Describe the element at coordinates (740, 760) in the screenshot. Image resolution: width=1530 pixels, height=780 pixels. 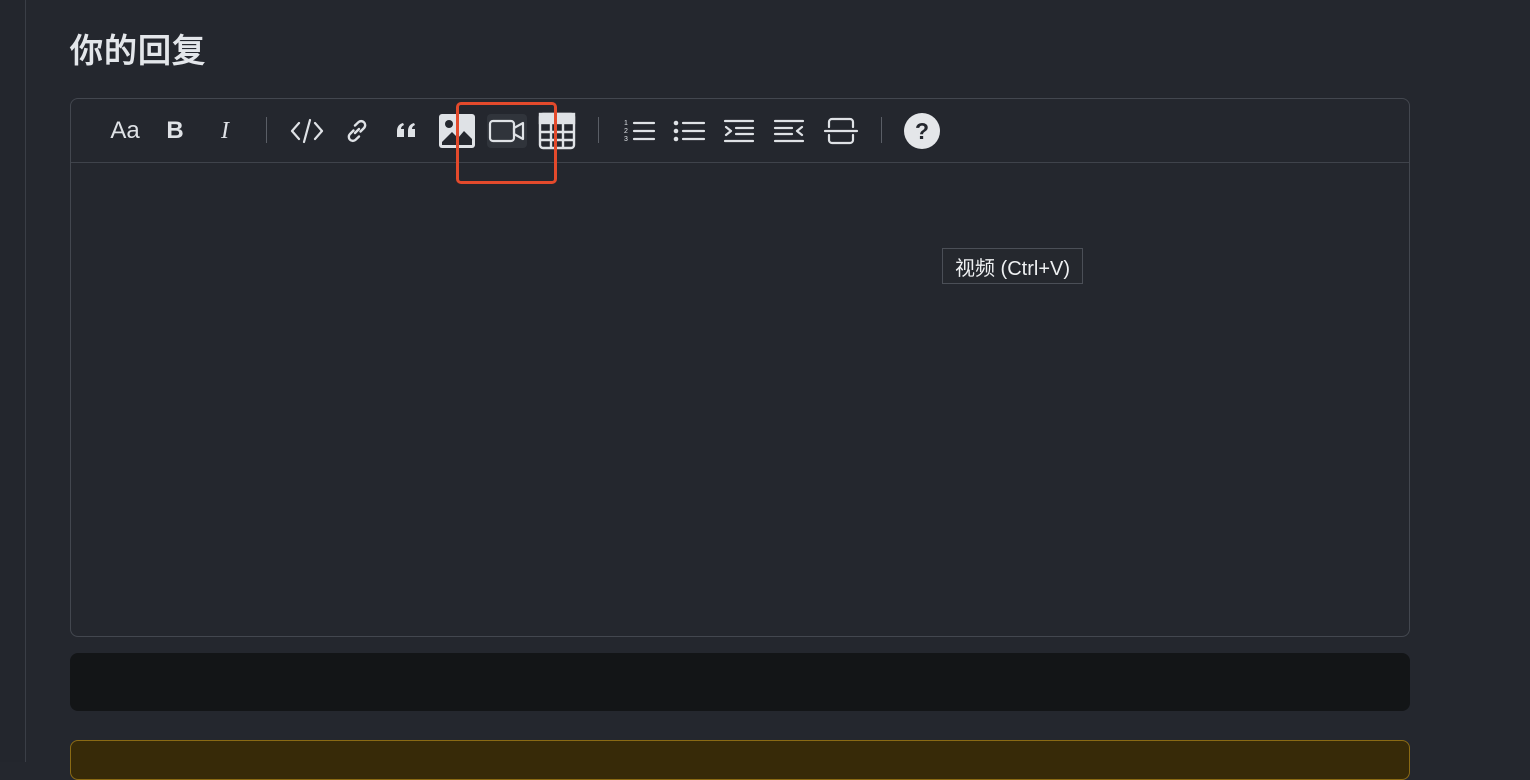
I see `warning-notice` at that location.